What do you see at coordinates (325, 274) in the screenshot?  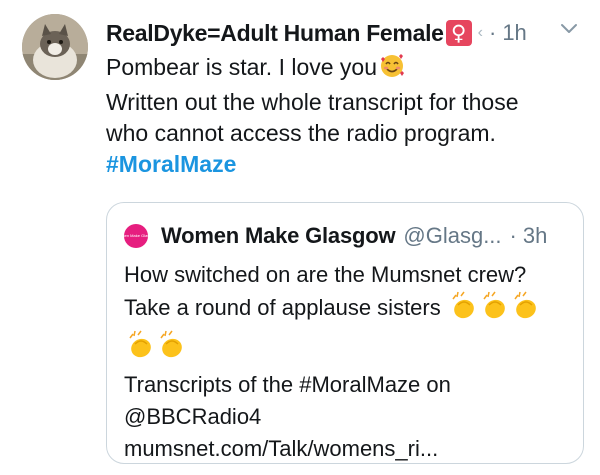 I see `quoted-text-line-1: How switched on are the Mumsnet crew?` at bounding box center [325, 274].